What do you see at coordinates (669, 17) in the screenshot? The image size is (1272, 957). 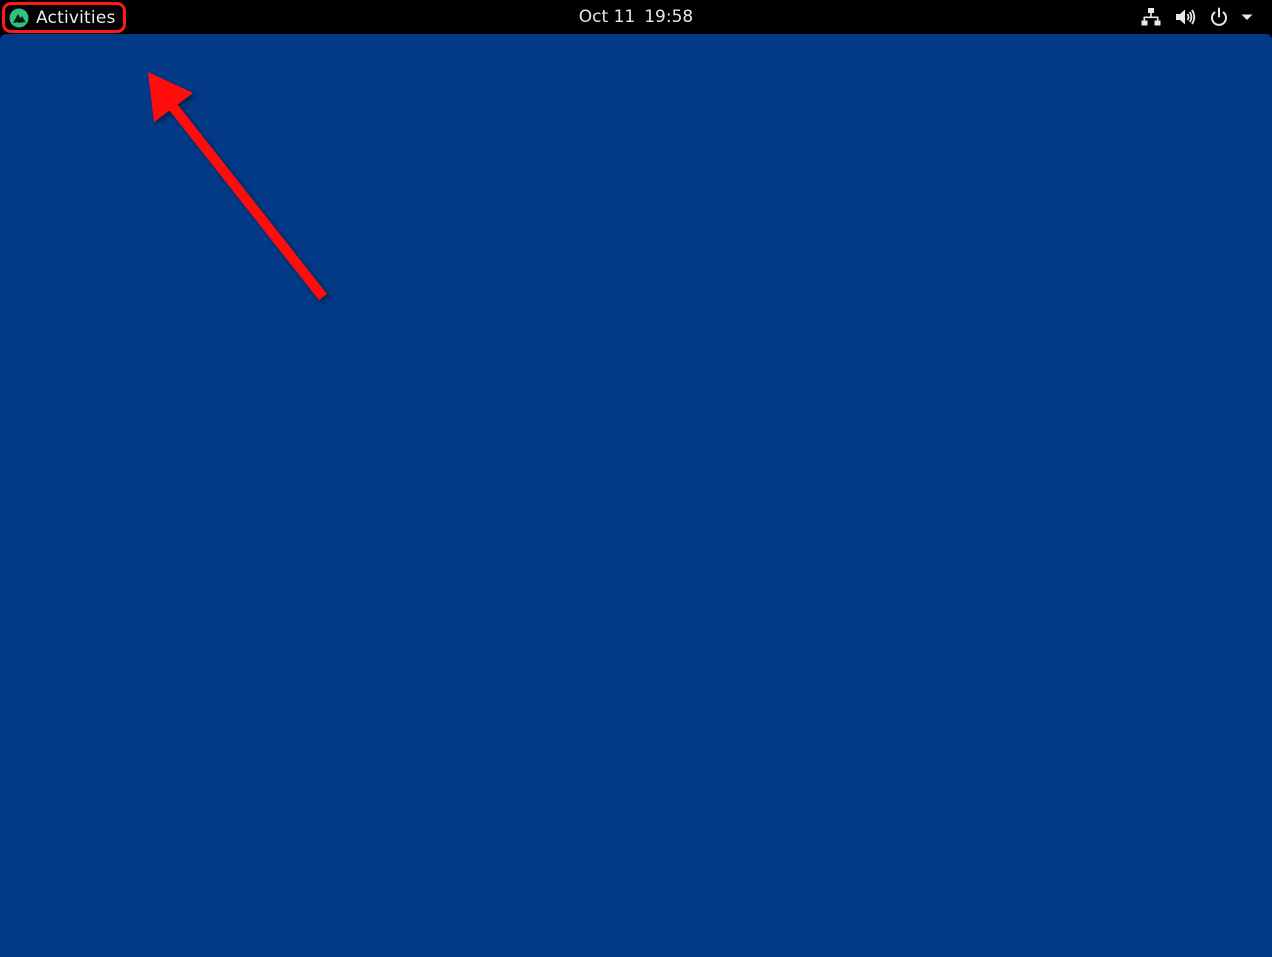 I see `clock-time: 19:58` at bounding box center [669, 17].